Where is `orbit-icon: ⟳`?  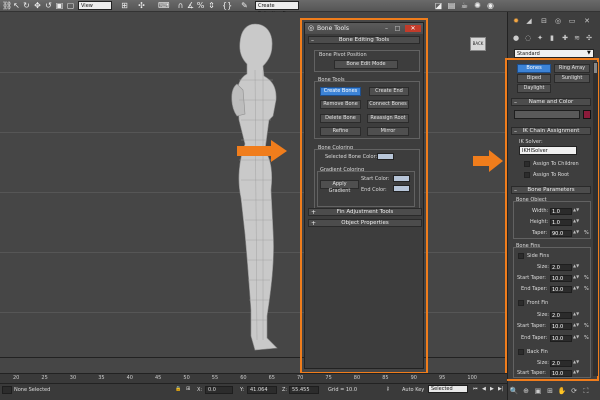 orbit-icon: ⟳ is located at coordinates (574, 391).